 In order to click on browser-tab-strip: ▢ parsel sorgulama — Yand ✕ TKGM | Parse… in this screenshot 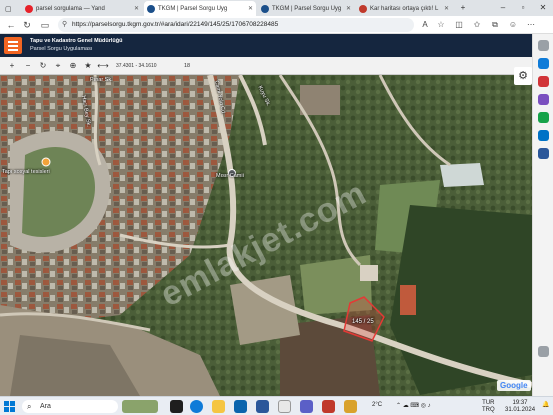, I will do `click(276, 8)`.